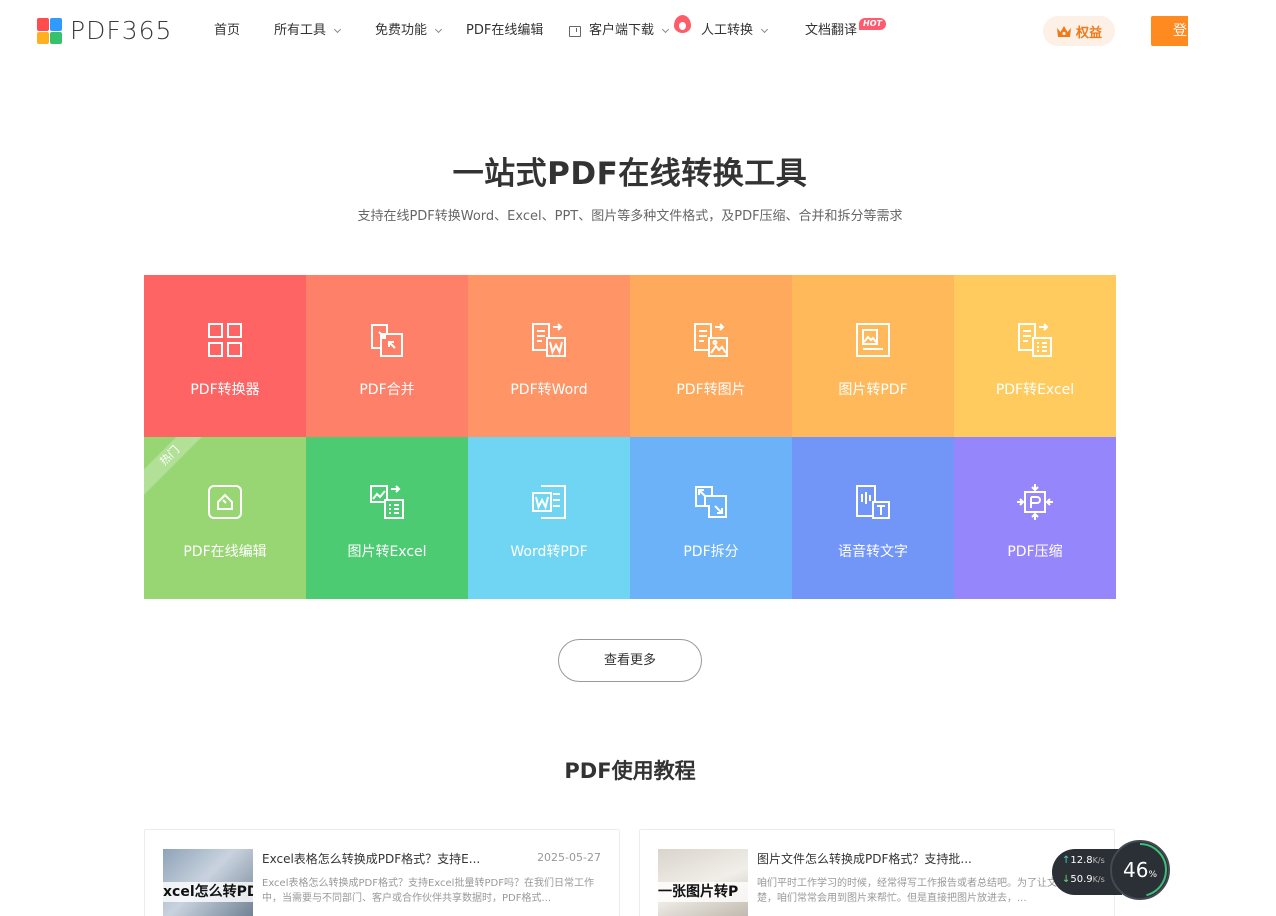 The height and width of the screenshot is (916, 1276). I want to click on tool-label: PDF压缩, so click(1035, 552).